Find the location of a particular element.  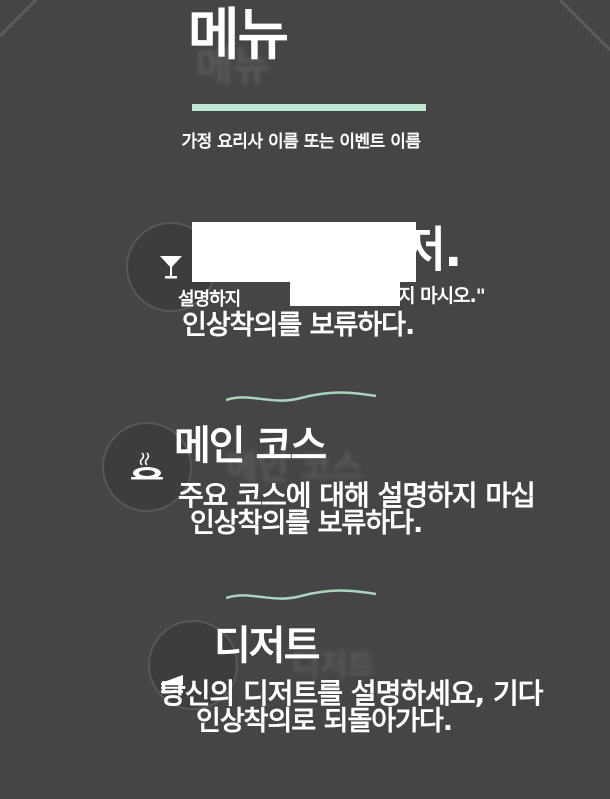

section-title-dessert: 디저트 is located at coordinates (267, 646).